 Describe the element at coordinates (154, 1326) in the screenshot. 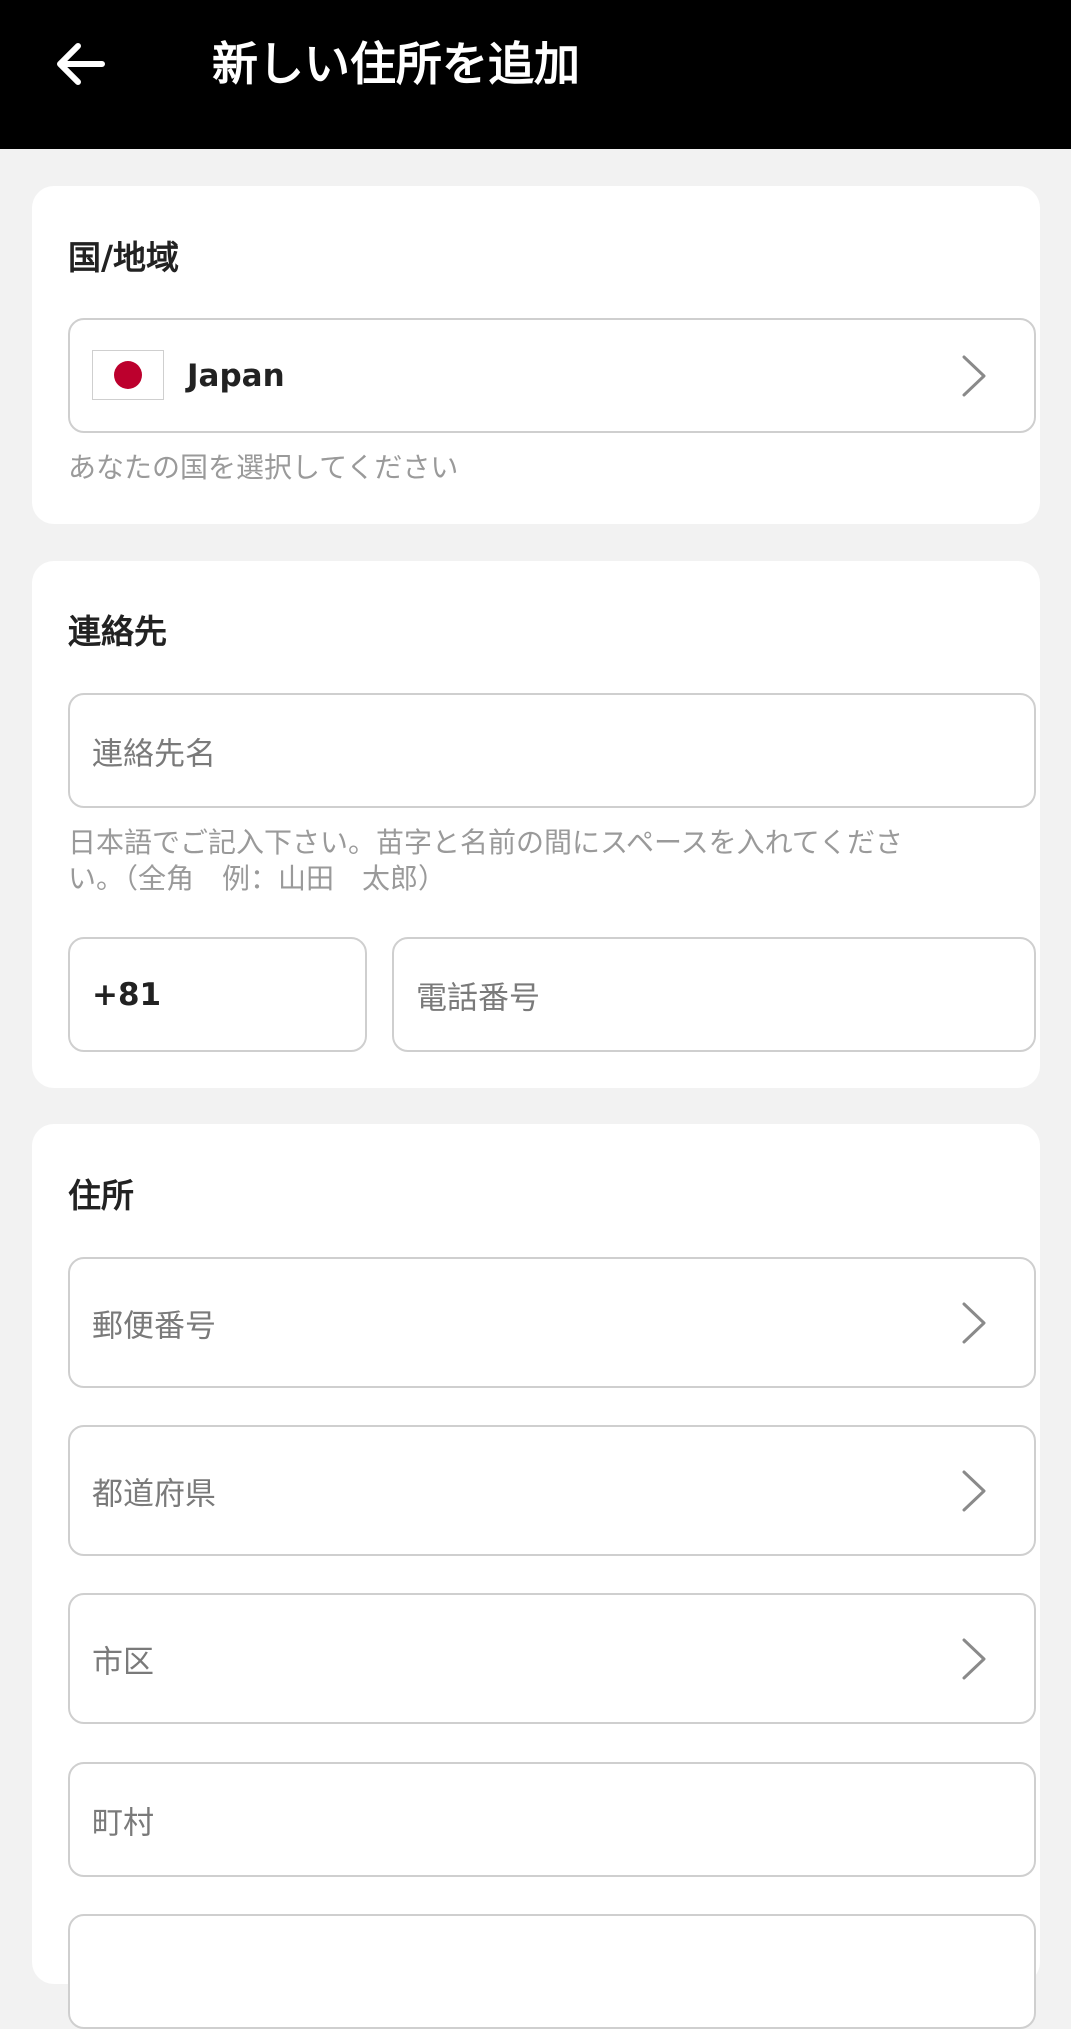

I see `postal-code-placeholder: 郵便番号` at that location.